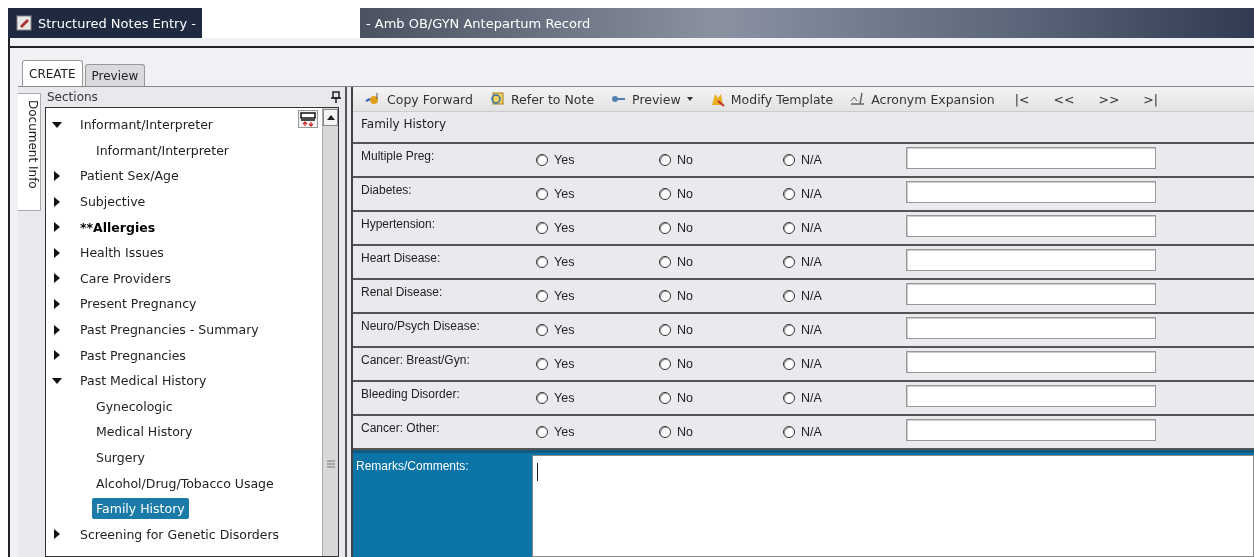 The height and width of the screenshot is (557, 1254). Describe the element at coordinates (398, 155) in the screenshot. I see `field-label: Multiple Preg:` at that location.